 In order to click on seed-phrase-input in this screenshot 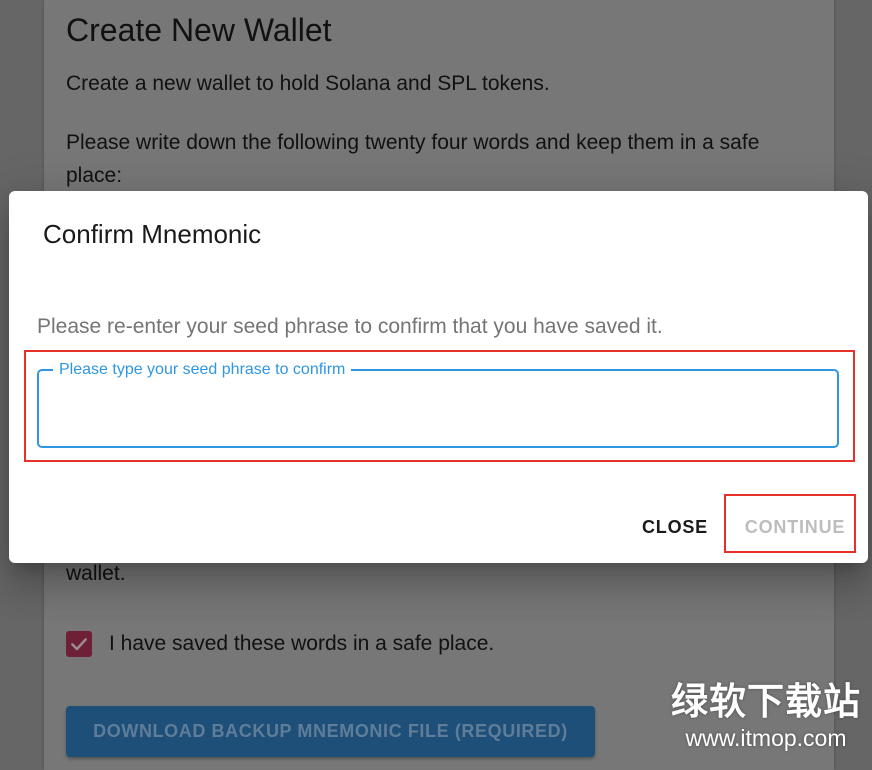, I will do `click(439, 417)`.